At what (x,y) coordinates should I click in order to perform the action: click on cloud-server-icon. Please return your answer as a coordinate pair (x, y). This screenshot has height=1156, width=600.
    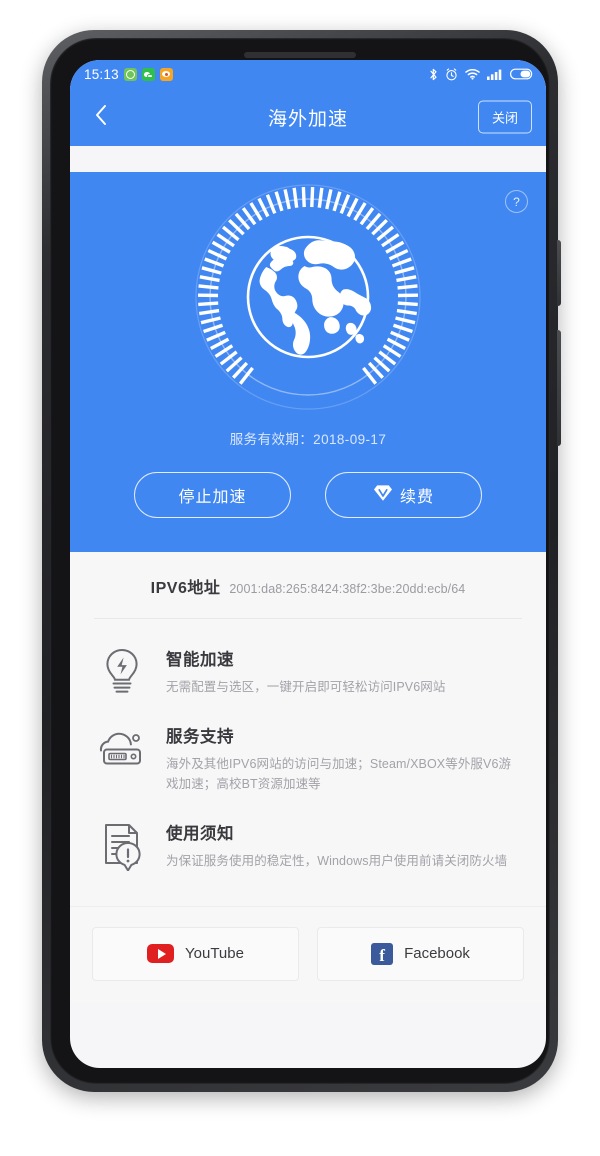
    Looking at the image, I should click on (122, 746).